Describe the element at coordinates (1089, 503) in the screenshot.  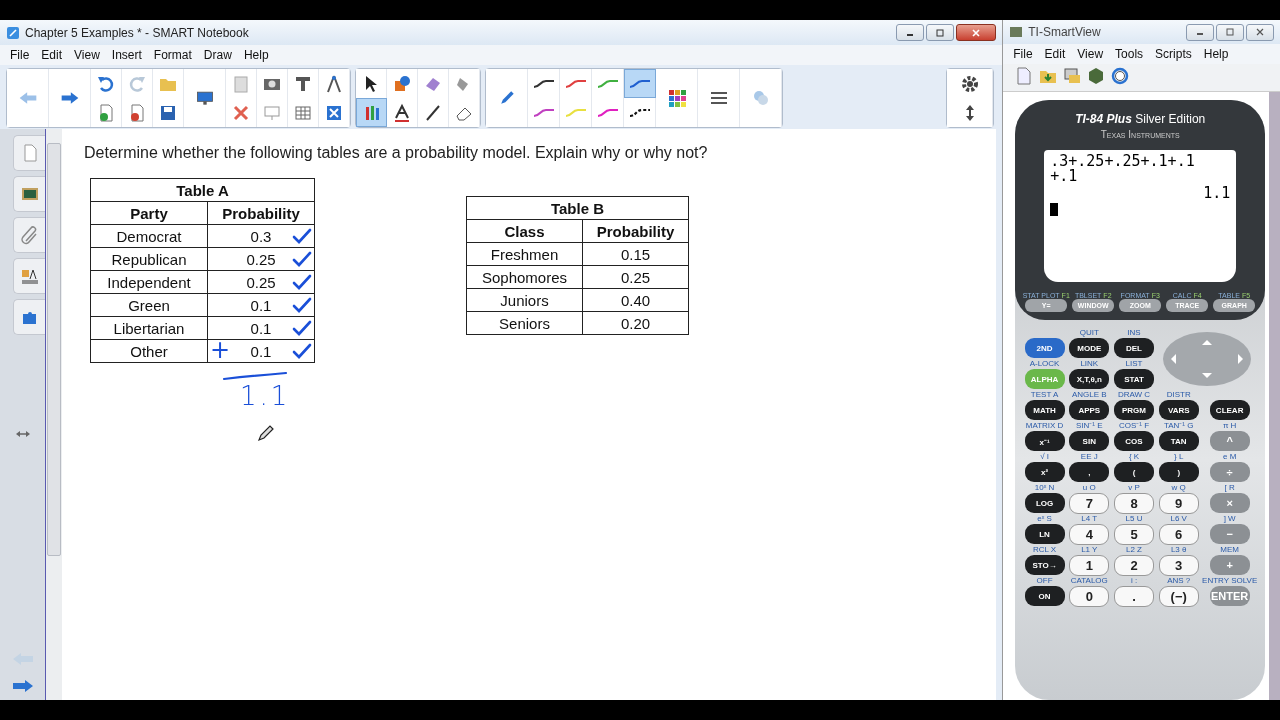
I see `calculator-key: 7` at that location.